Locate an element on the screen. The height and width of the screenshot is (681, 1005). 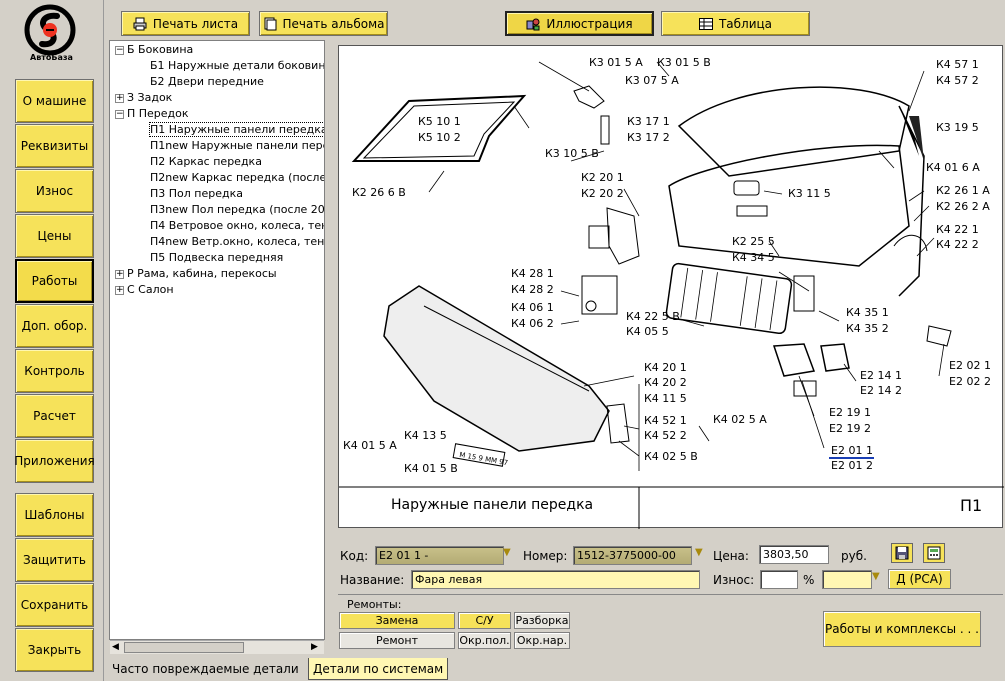
tree-node-b1: Б1 Наружные детали боковины и is located at coordinates (237, 66).